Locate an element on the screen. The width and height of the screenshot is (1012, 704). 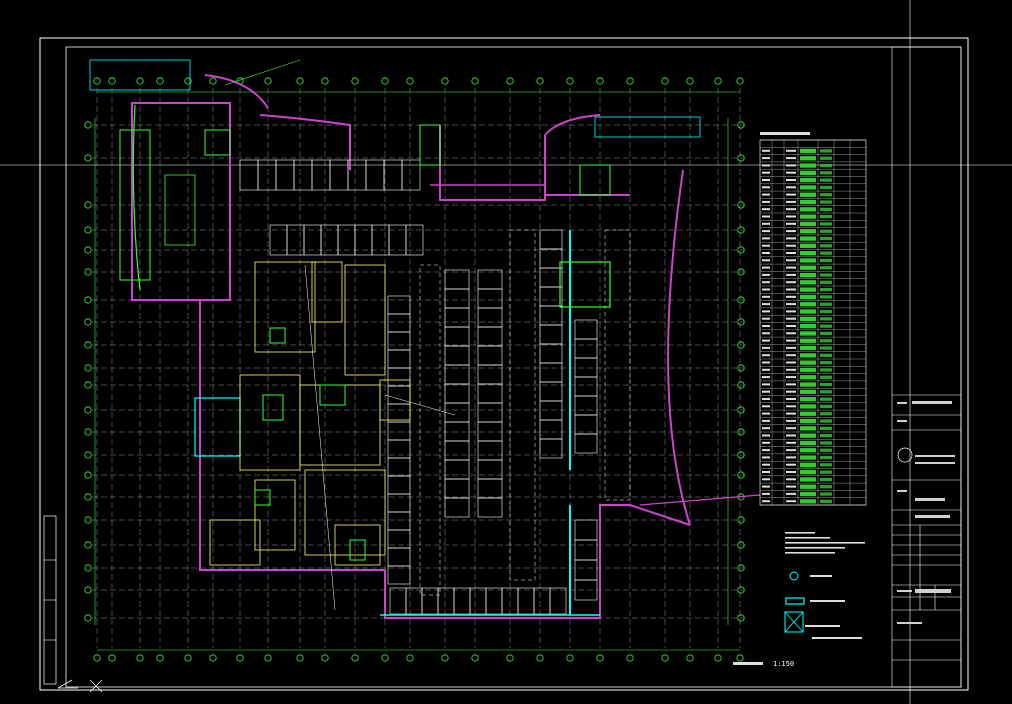
legend-symbol-fan-icon is located at coordinates (794, 576).